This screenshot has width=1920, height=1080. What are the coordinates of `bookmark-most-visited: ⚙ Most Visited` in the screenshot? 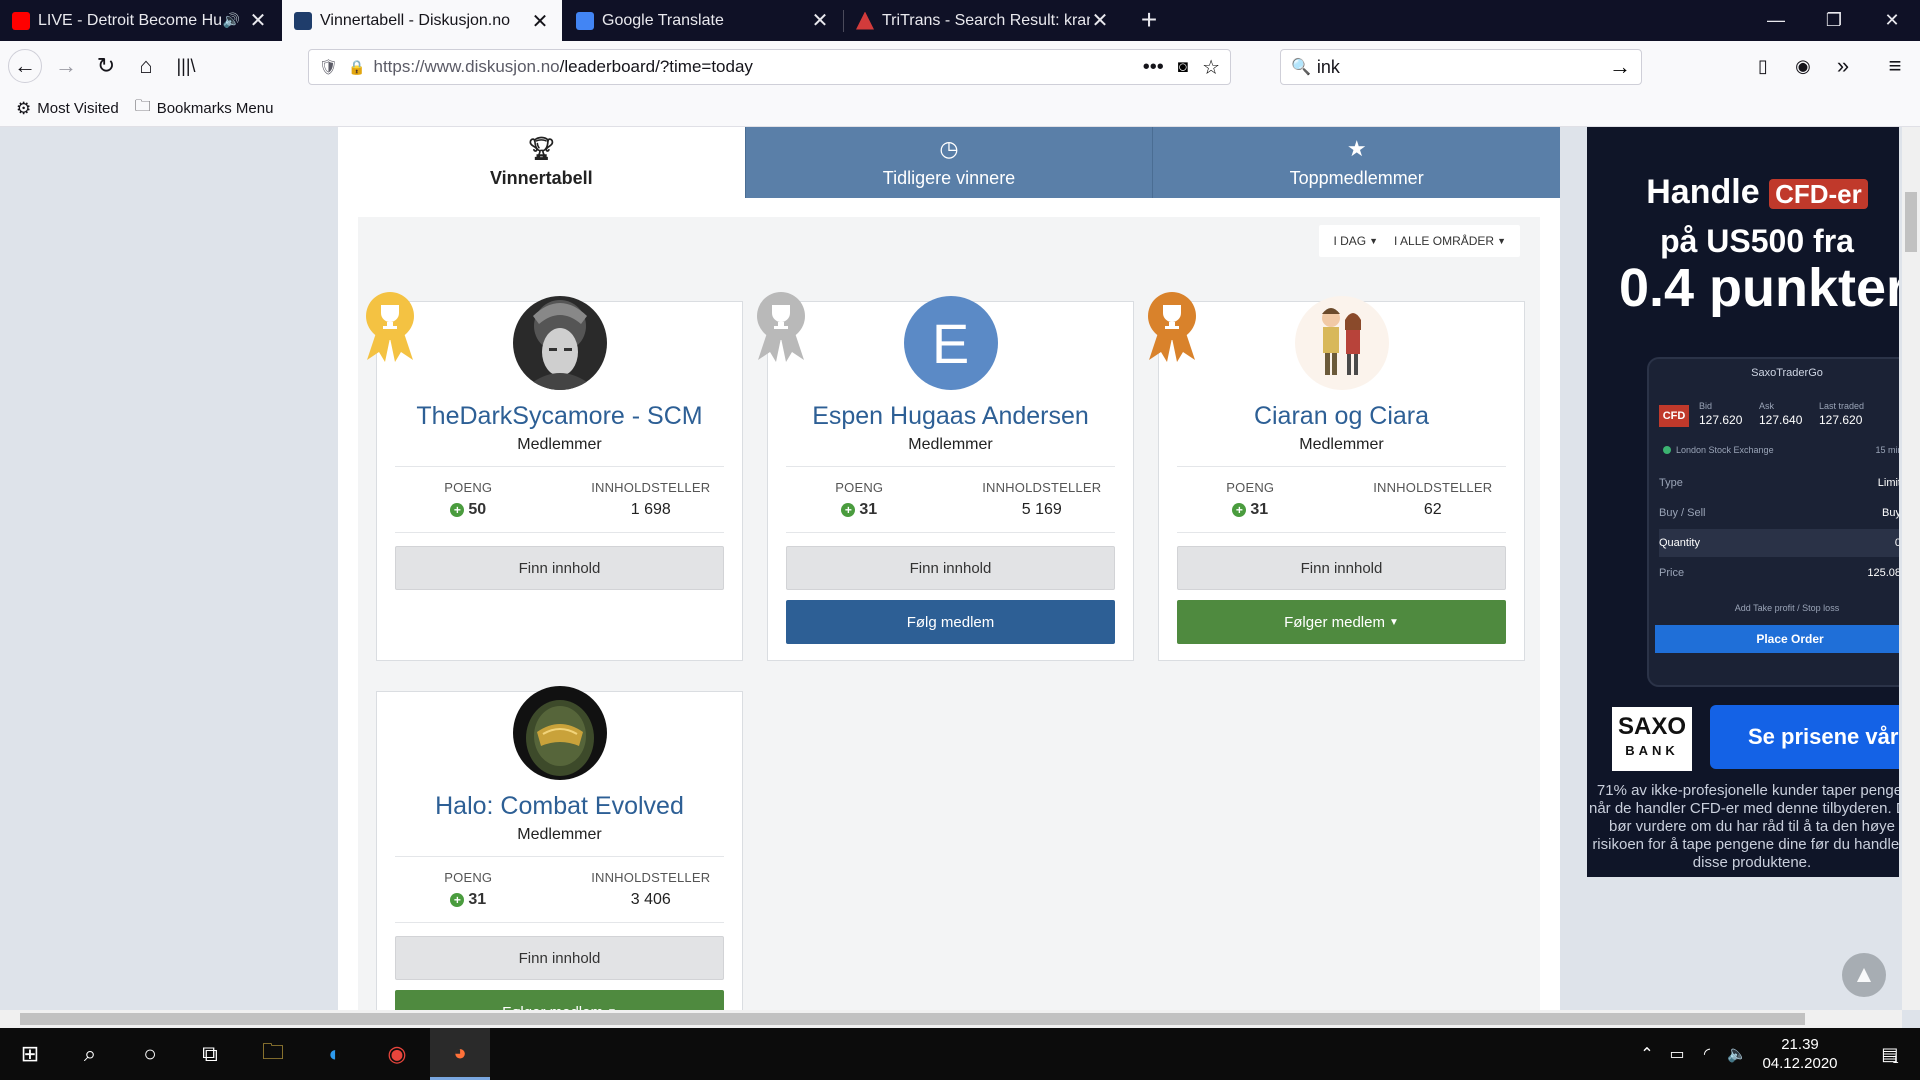 It's located at (67, 109).